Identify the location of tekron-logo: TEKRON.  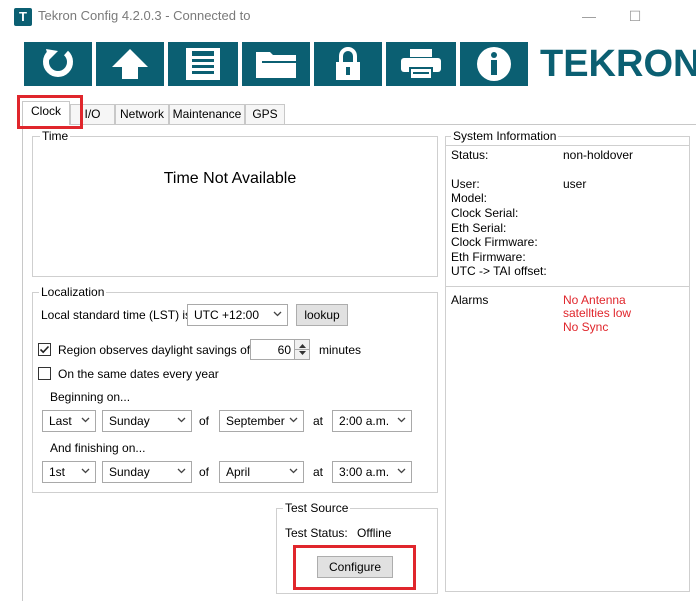
(618, 64).